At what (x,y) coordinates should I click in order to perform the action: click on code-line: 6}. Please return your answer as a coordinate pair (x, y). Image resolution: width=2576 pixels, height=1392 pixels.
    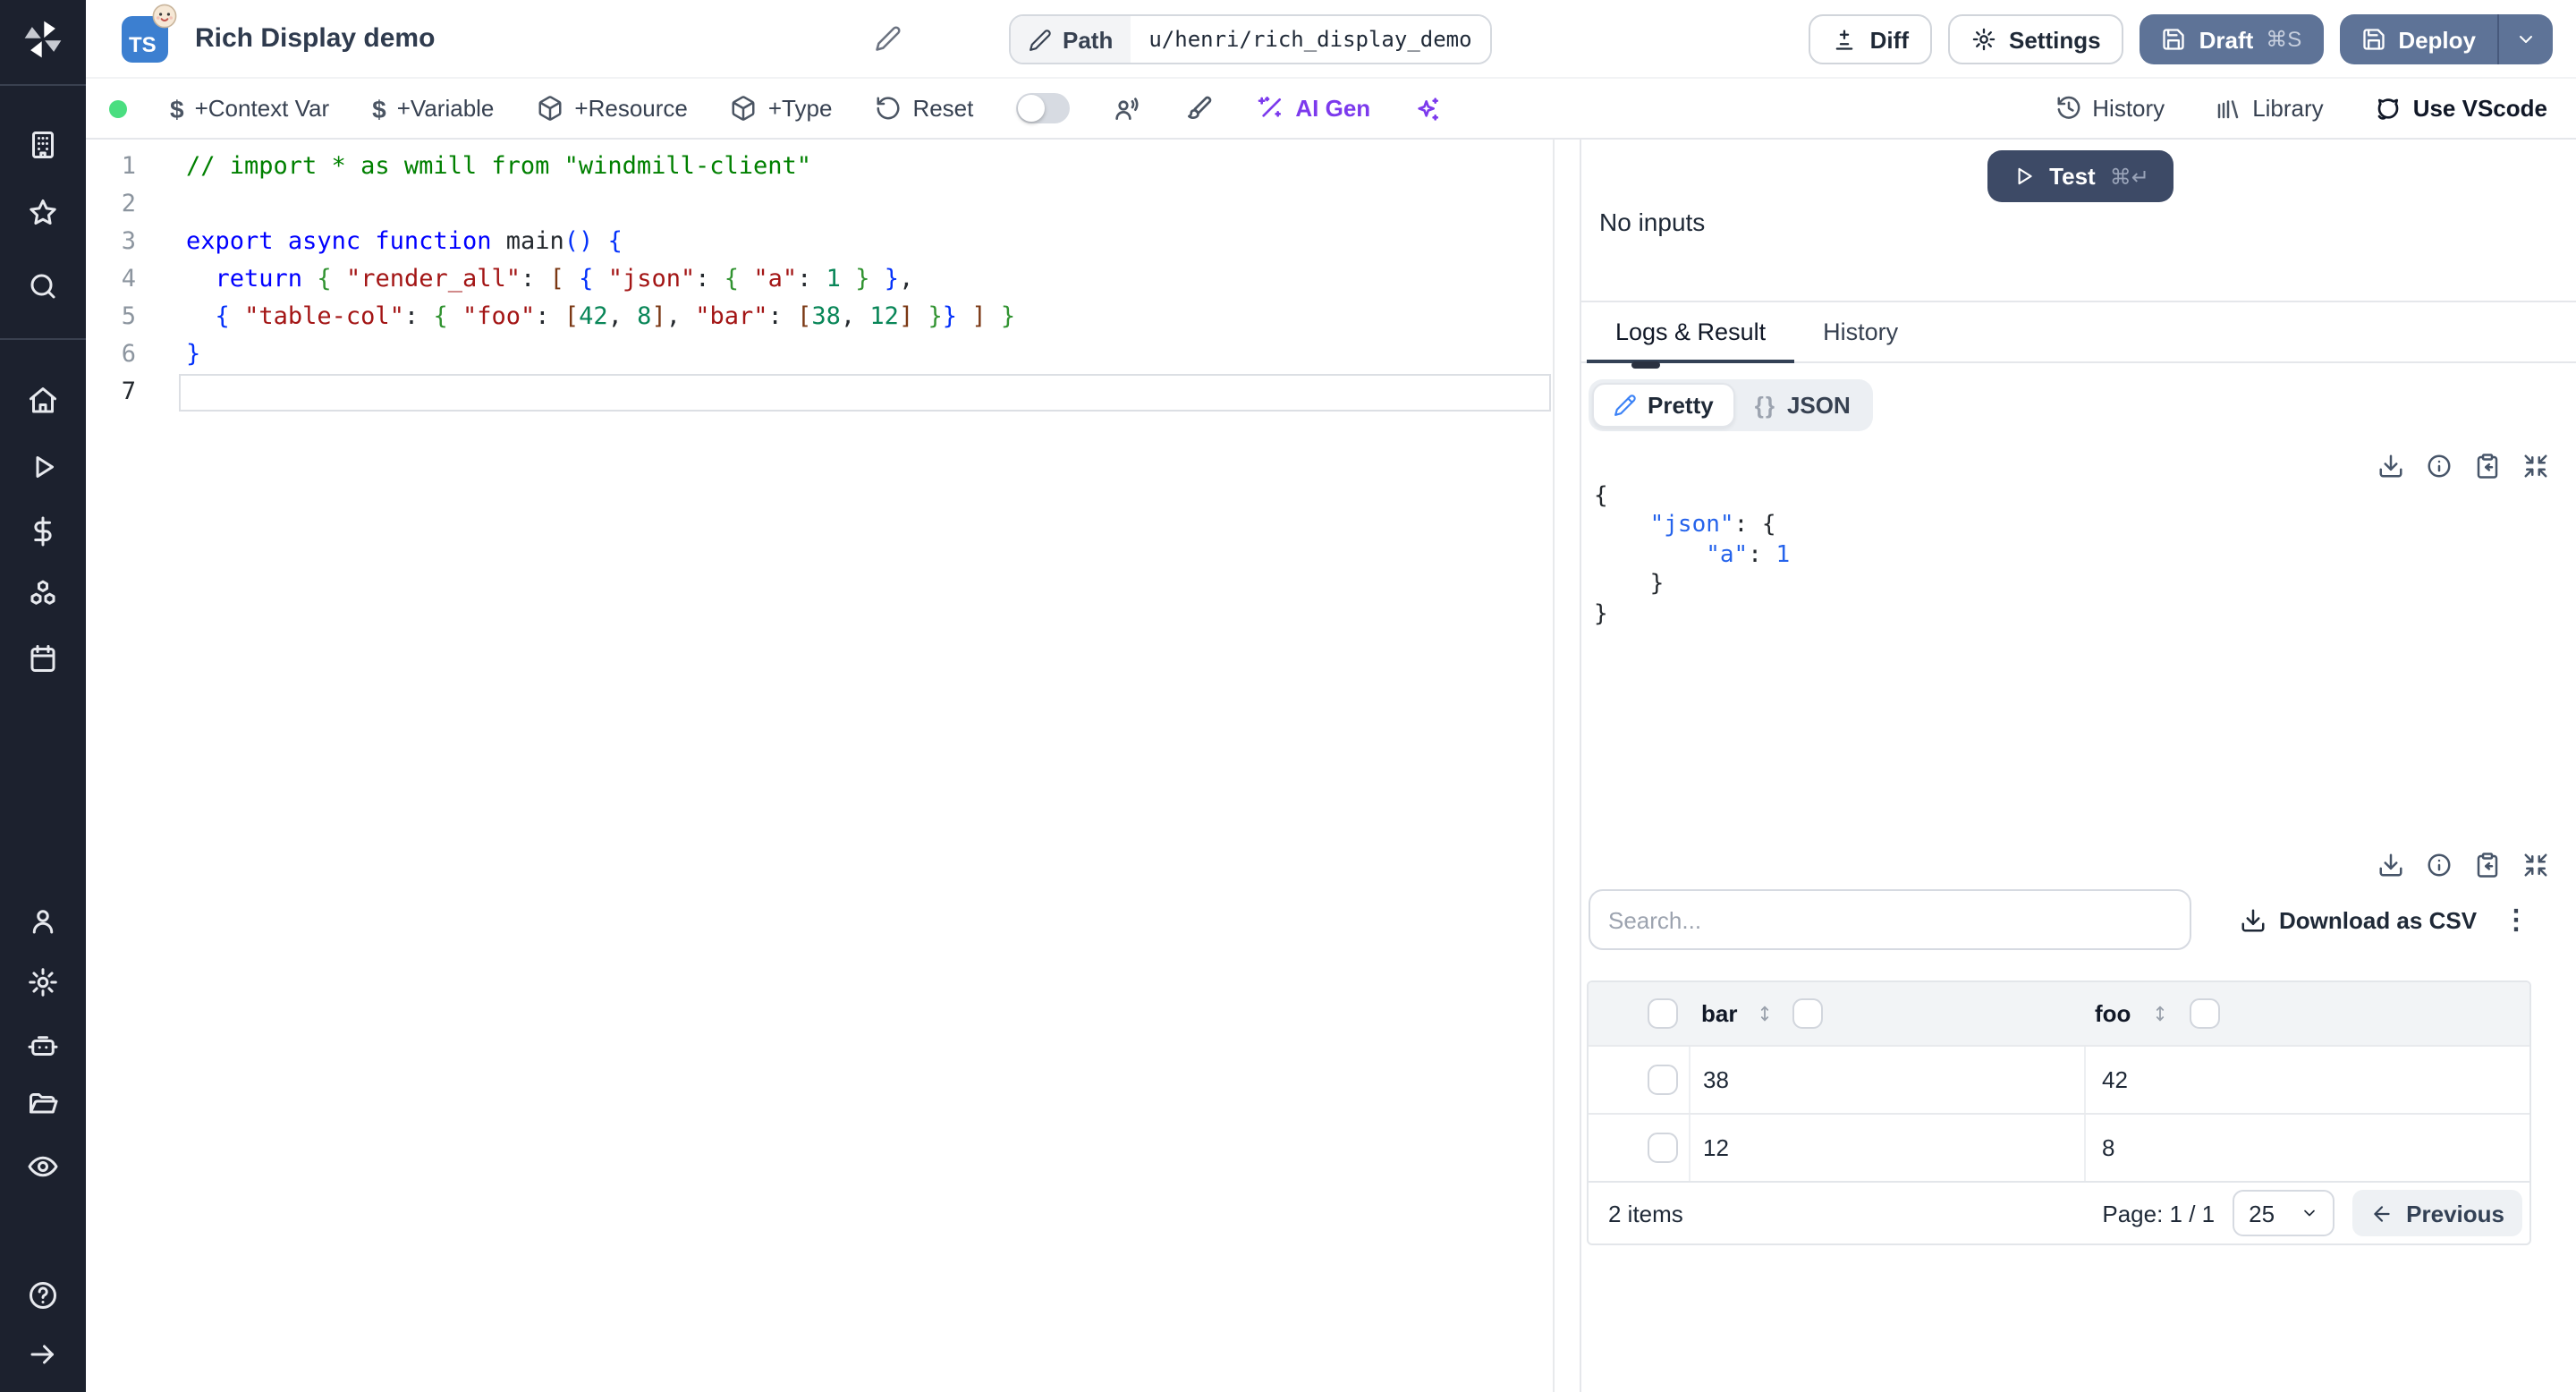
    Looking at the image, I should click on (819, 355).